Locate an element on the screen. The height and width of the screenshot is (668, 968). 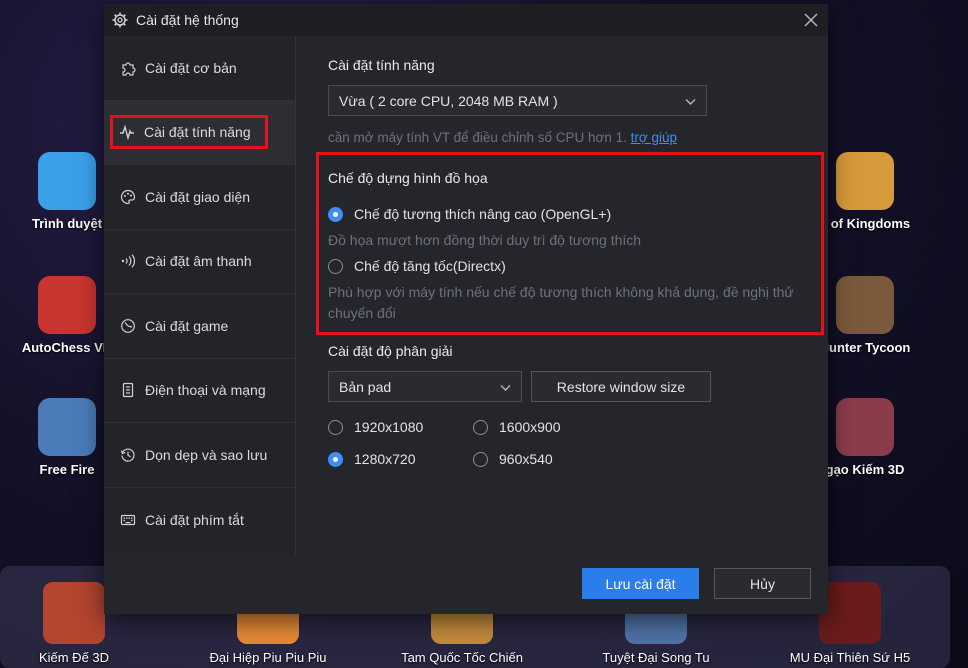
palette-icon is located at coordinates (128, 196).